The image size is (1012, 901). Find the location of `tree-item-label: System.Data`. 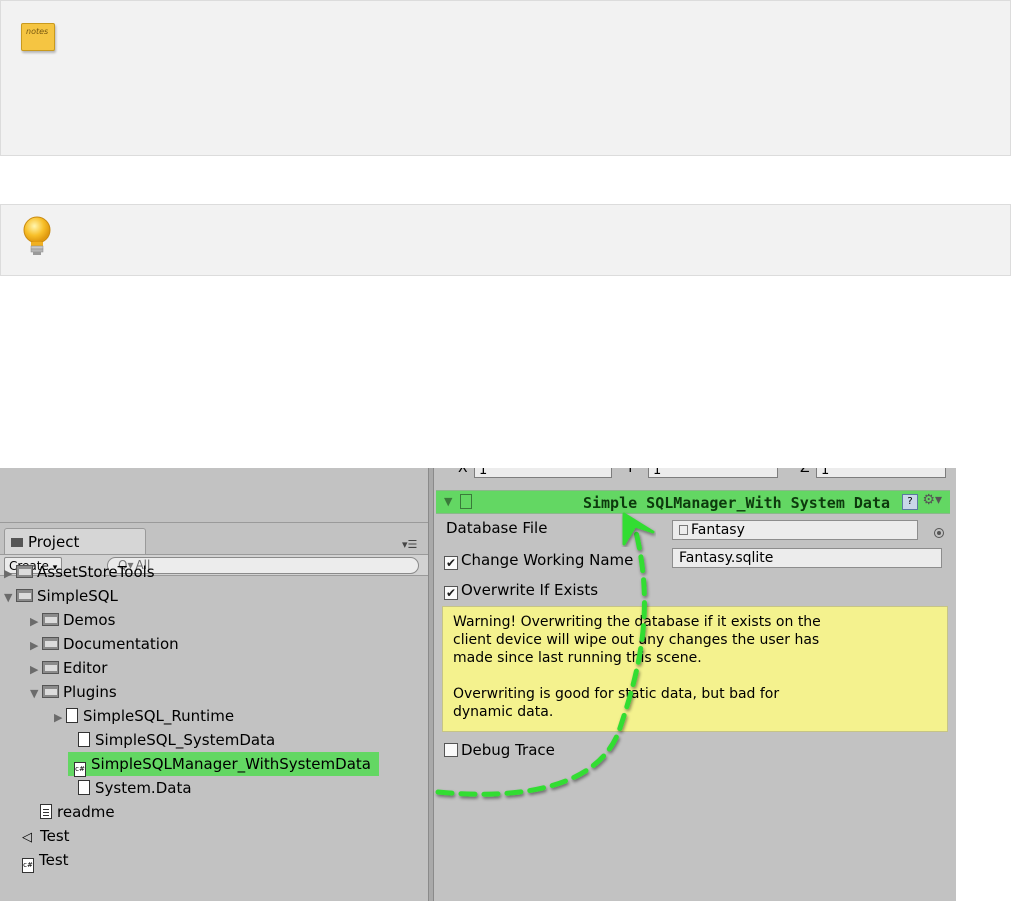

tree-item-label: System.Data is located at coordinates (143, 788).